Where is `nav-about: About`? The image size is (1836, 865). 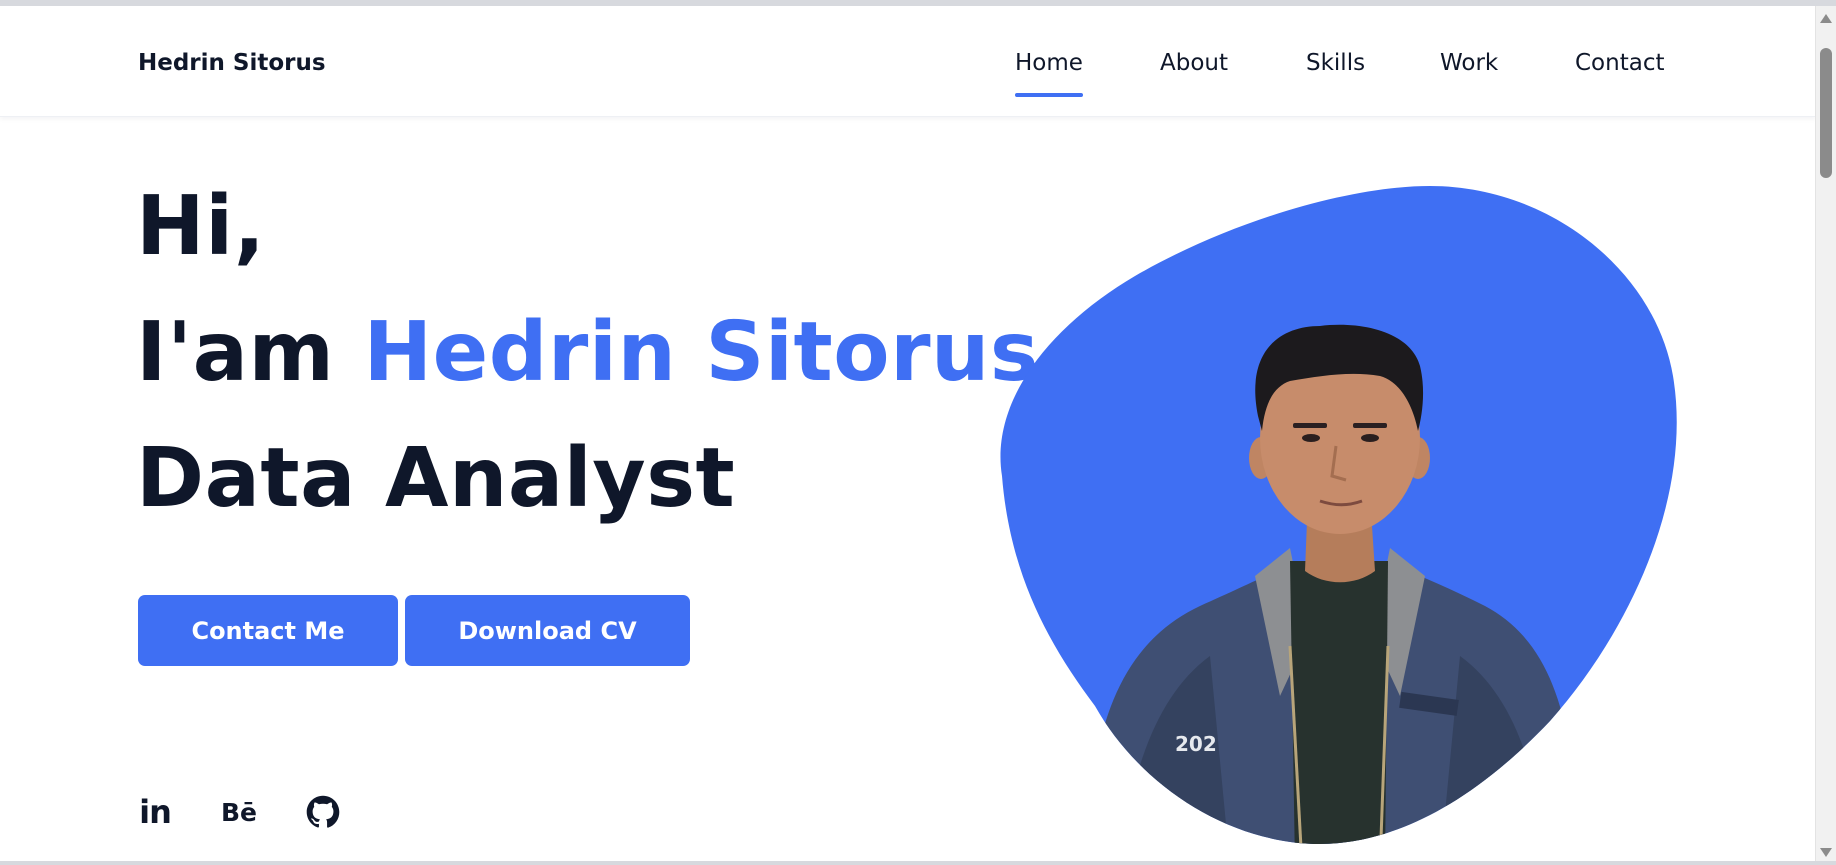 nav-about: About is located at coordinates (1194, 63).